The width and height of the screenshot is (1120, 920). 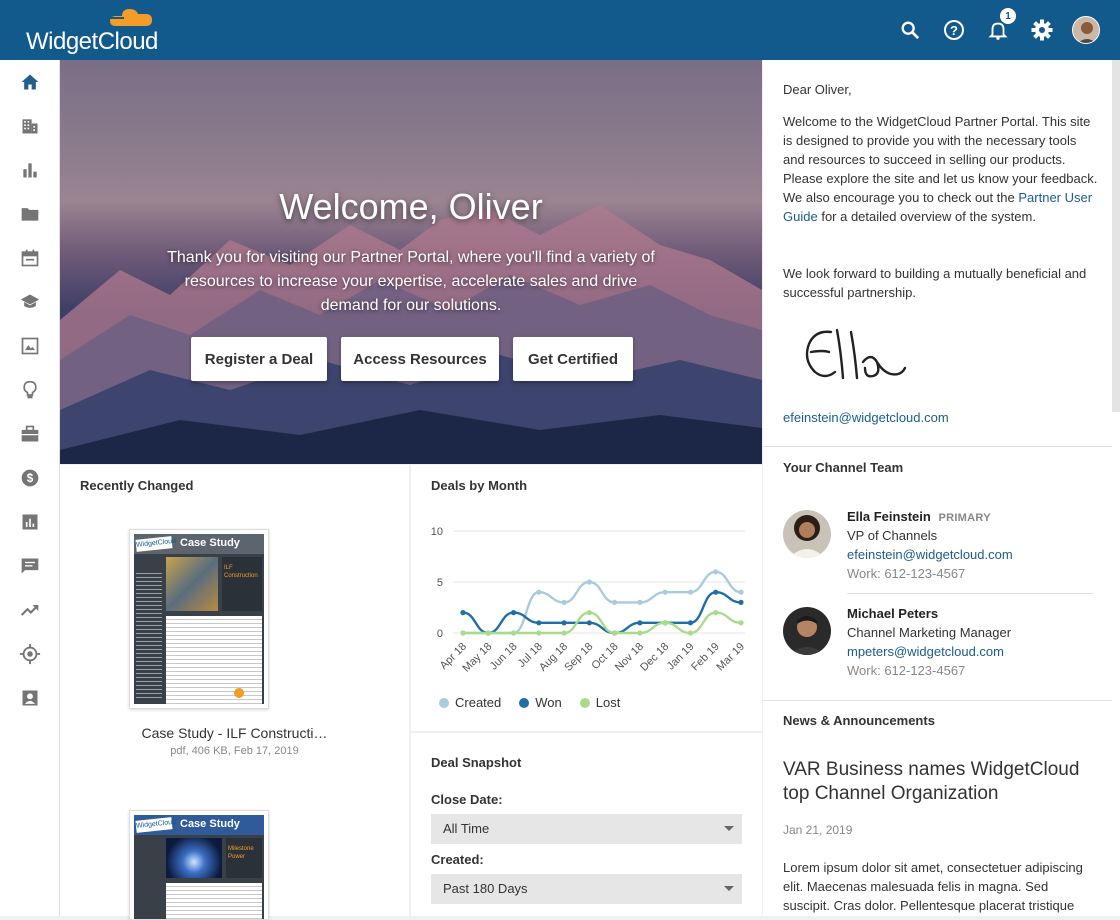 What do you see at coordinates (30, 522) in the screenshot?
I see `nav-analytics-icon` at bounding box center [30, 522].